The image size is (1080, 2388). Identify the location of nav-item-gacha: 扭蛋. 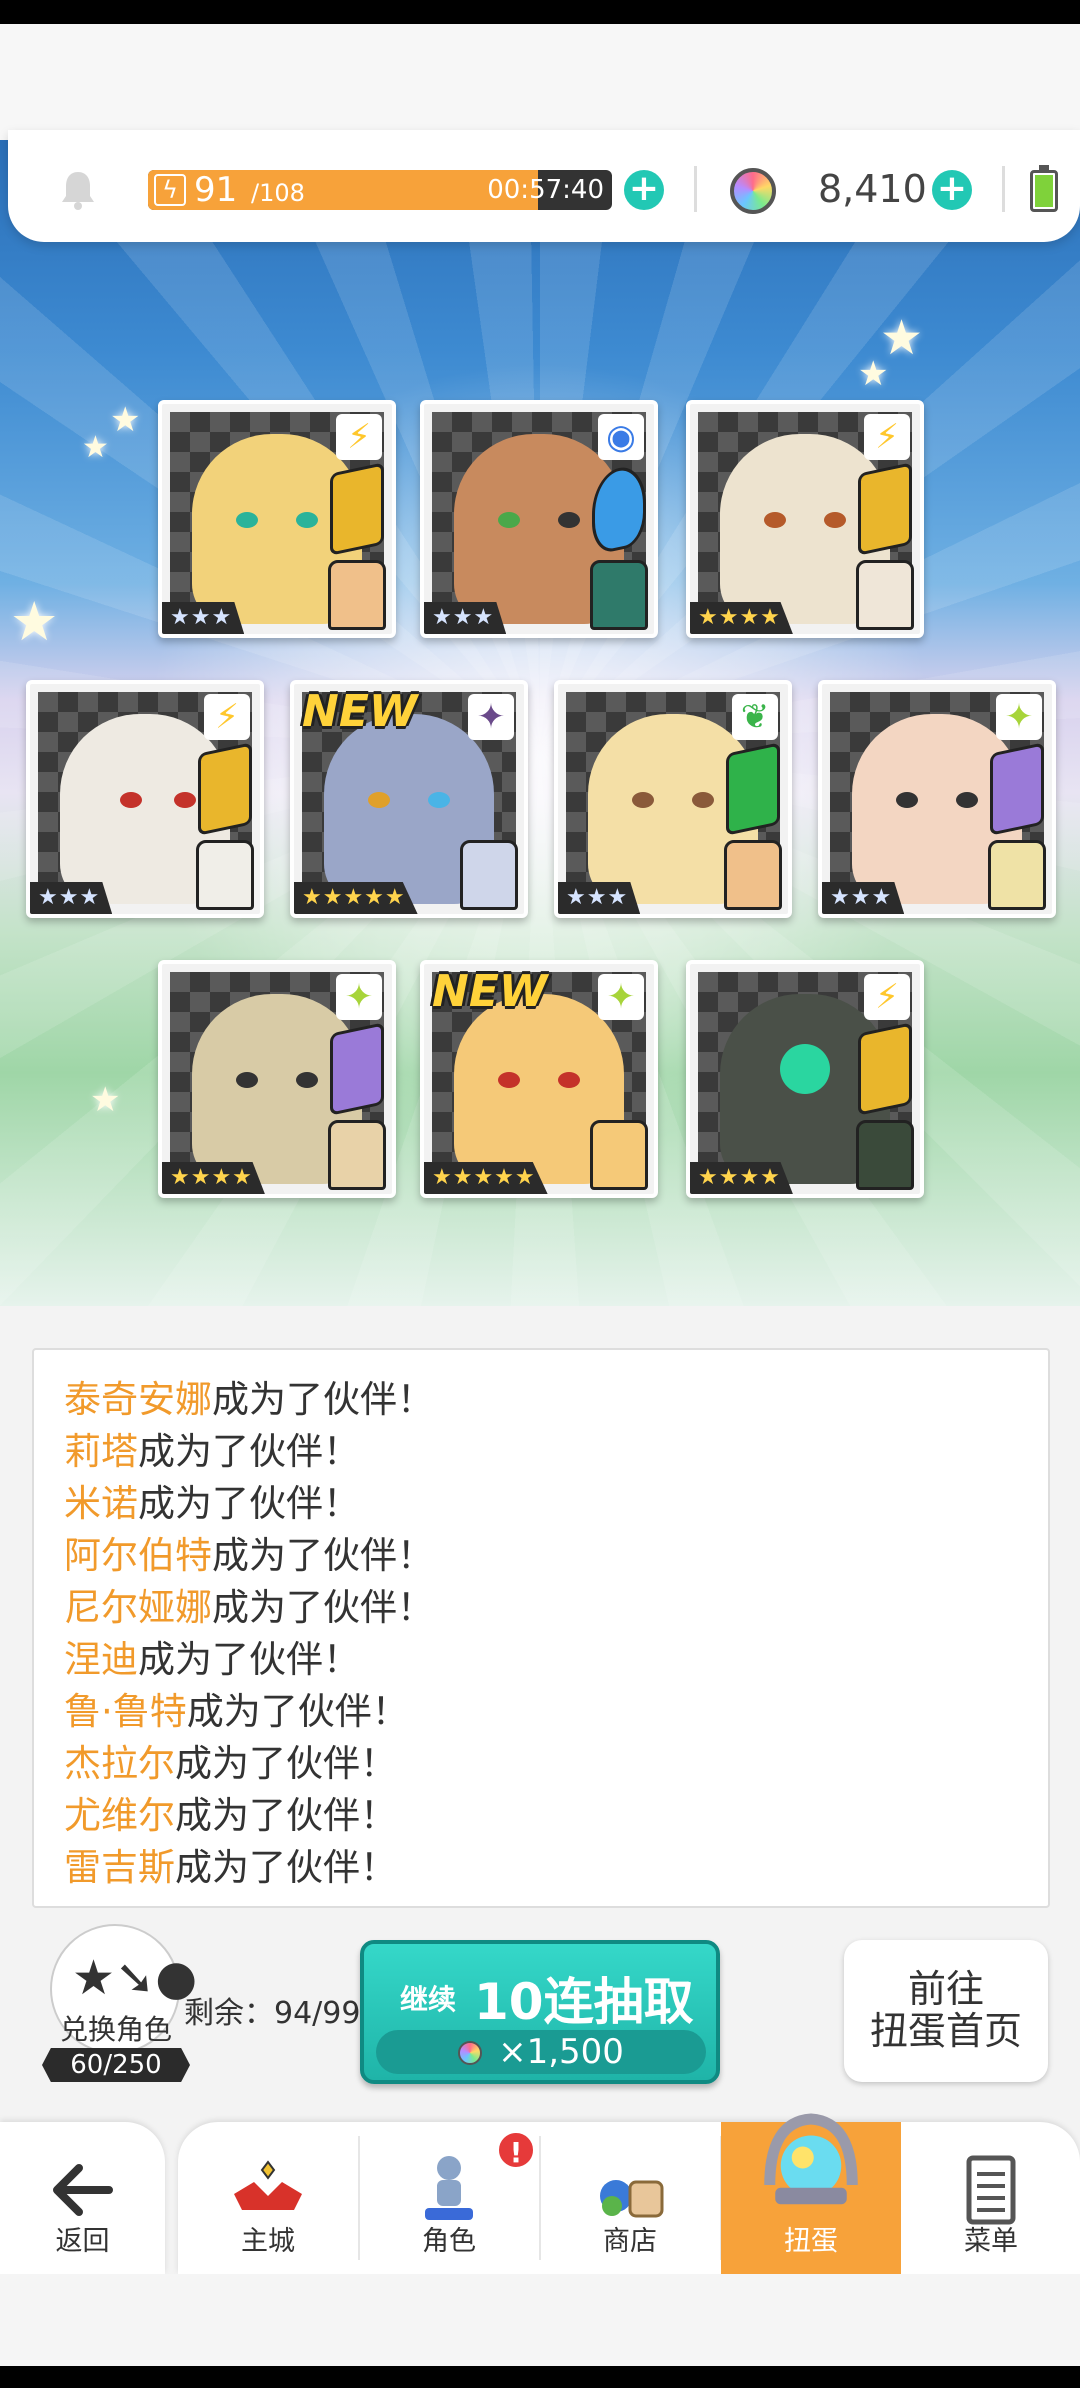
(811, 2193).